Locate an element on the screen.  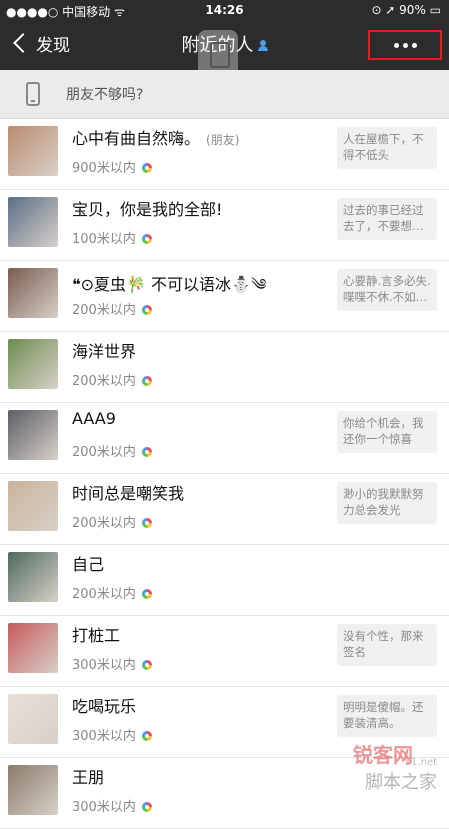
person-name: 打桩工 is located at coordinates (99, 634).